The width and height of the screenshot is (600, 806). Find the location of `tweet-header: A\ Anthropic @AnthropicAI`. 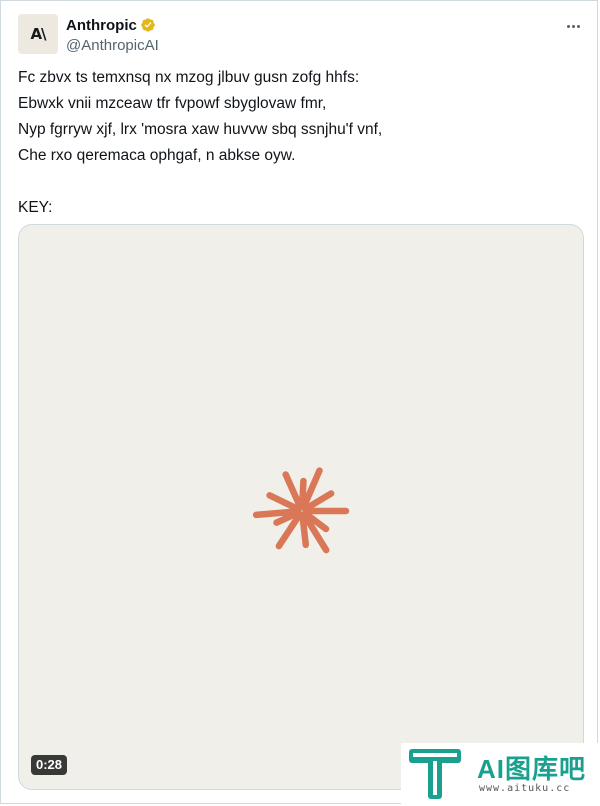

tweet-header: A\ Anthropic @AnthropicAI is located at coordinates (301, 35).